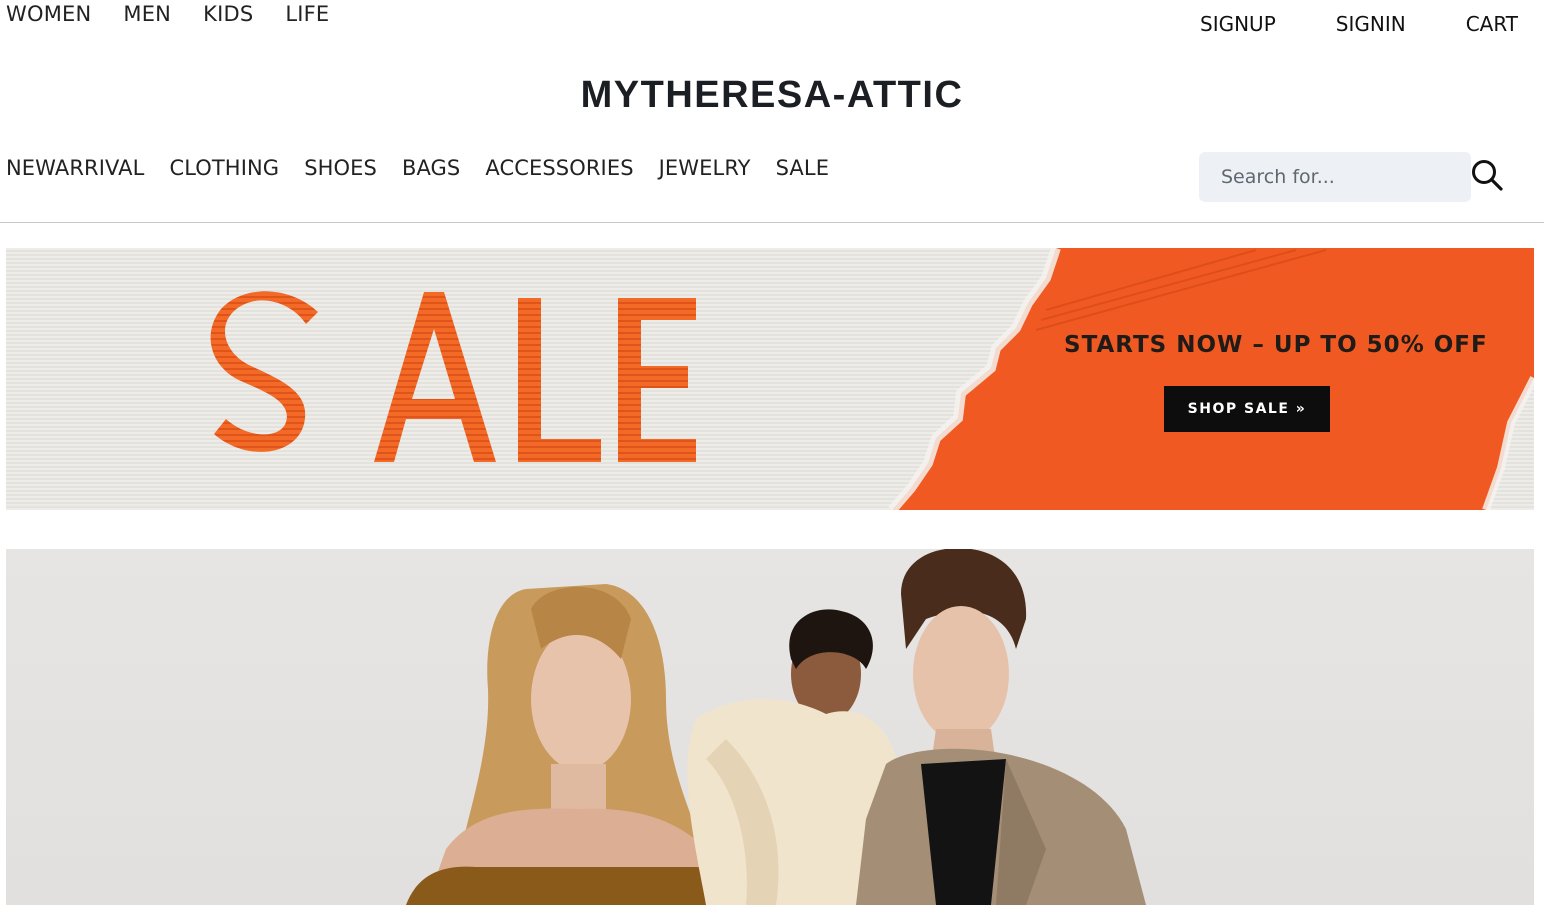 The image size is (1544, 905). I want to click on account-nav: SIGNUP SIGNIN CART, so click(1359, 24).